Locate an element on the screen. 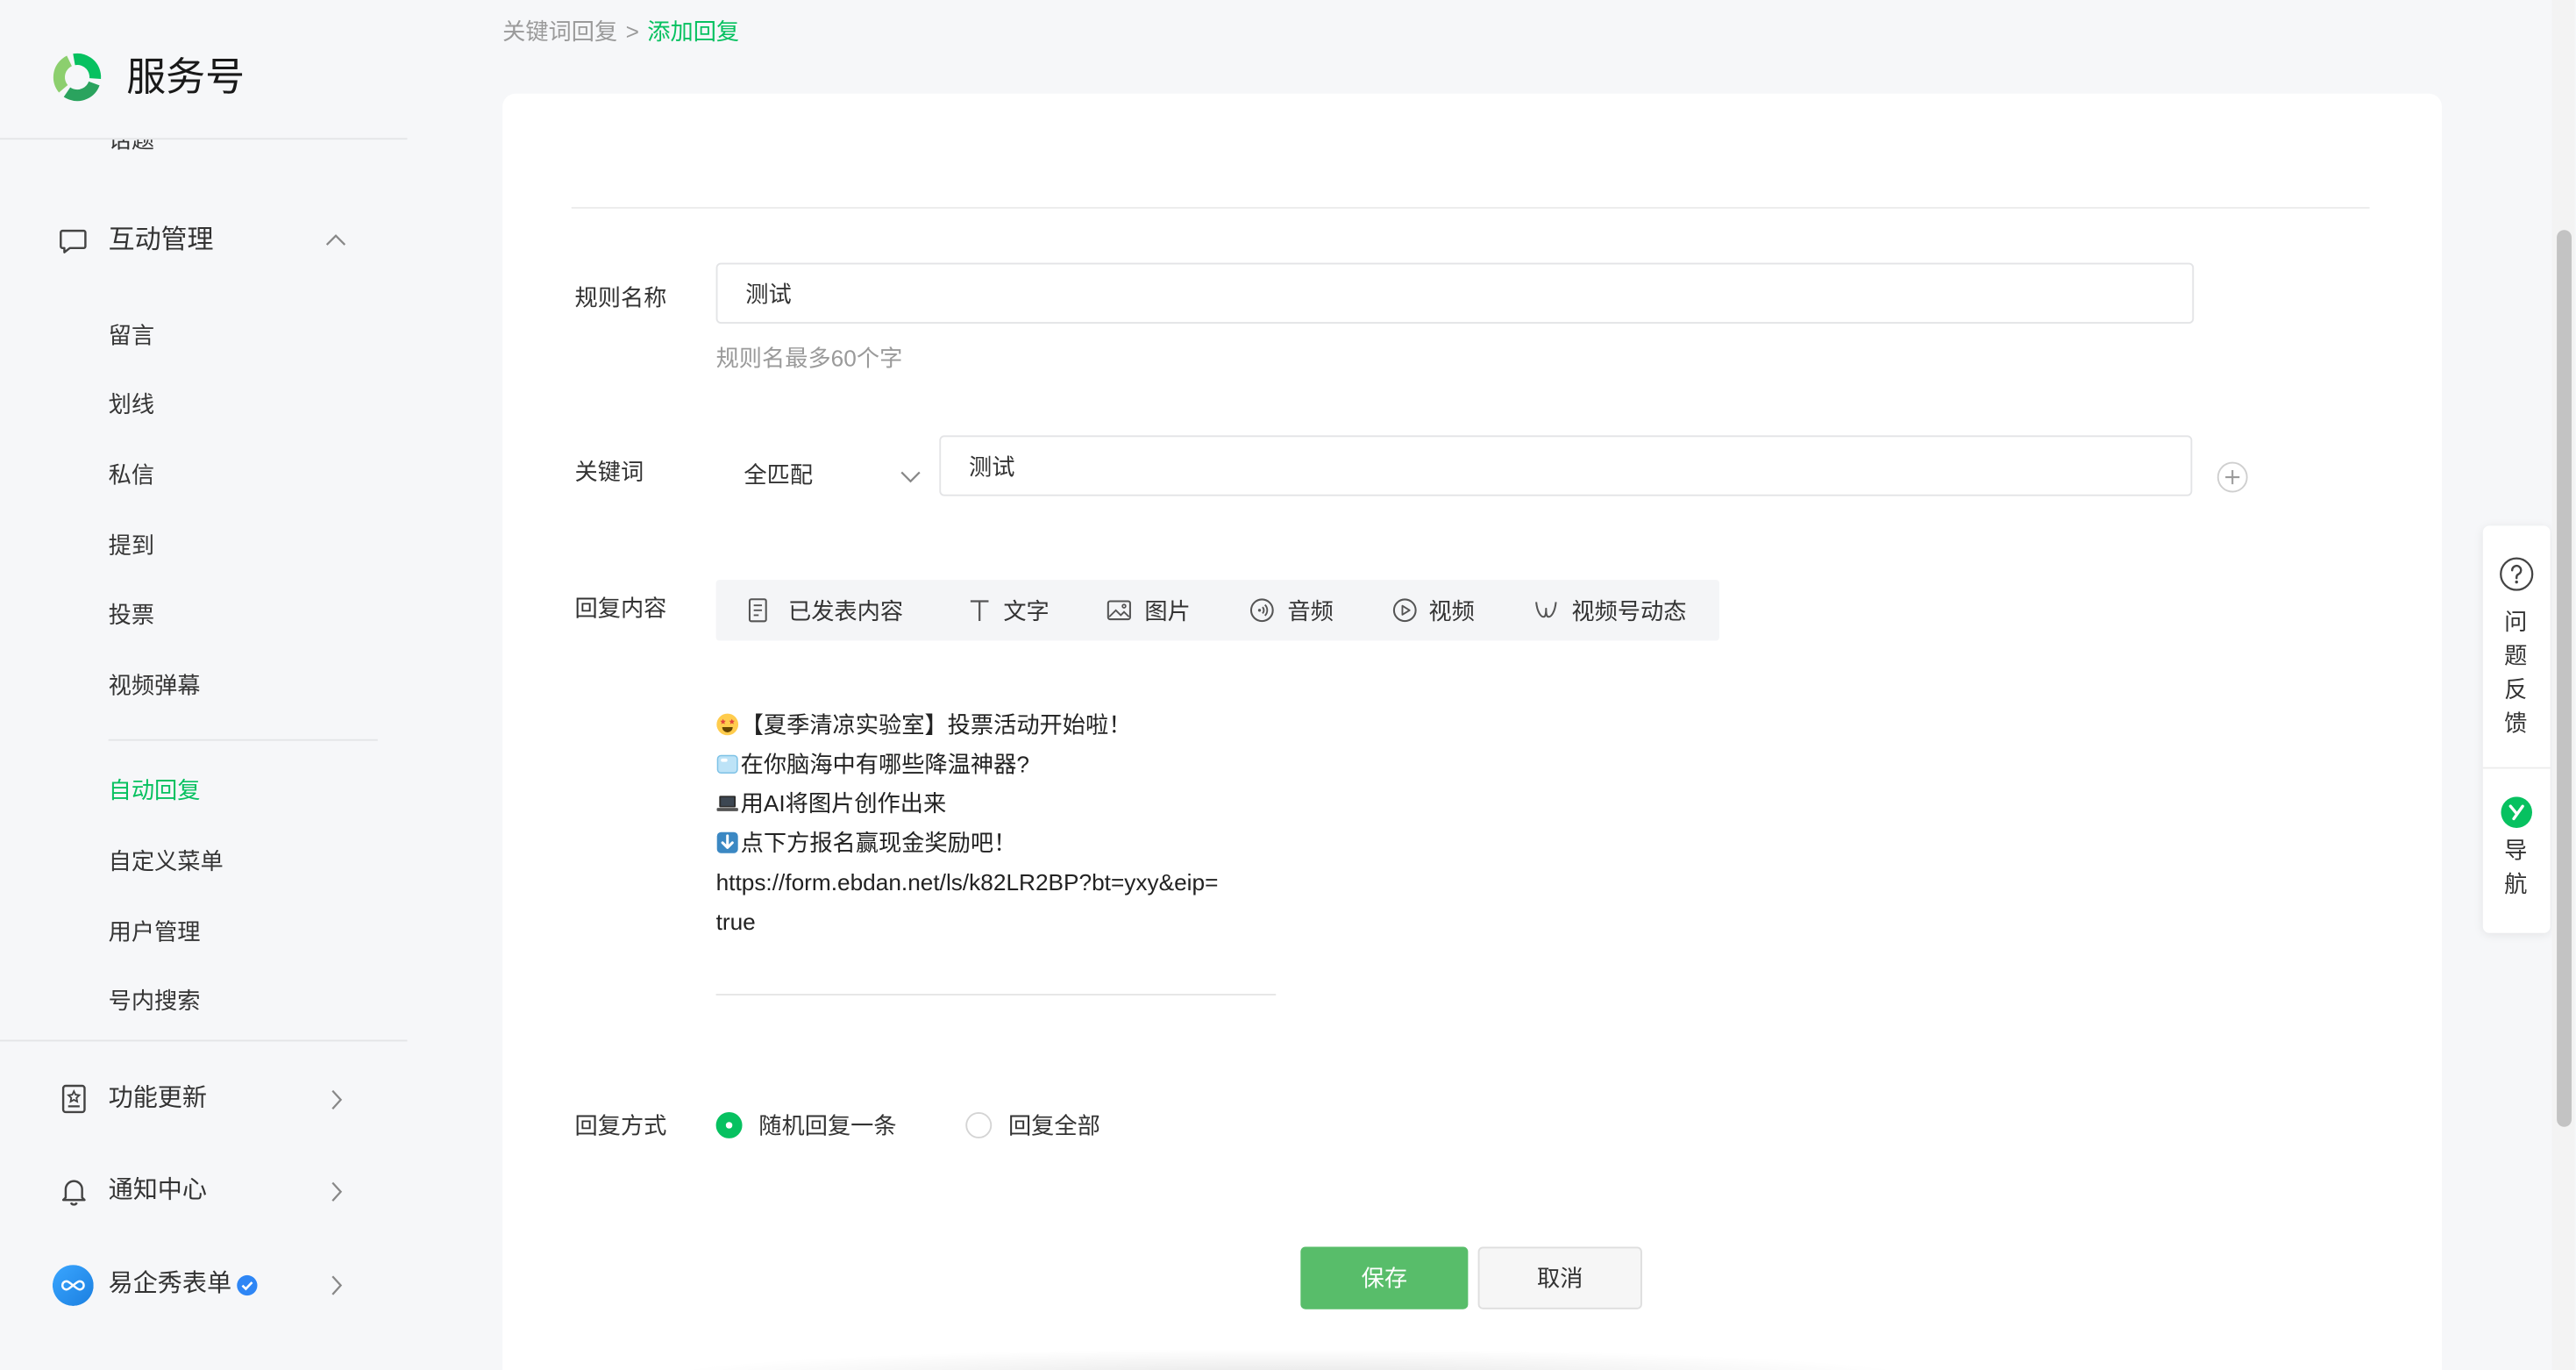 This screenshot has width=2576, height=1370. feature-updates-label: 功能更新 is located at coordinates (158, 1098).